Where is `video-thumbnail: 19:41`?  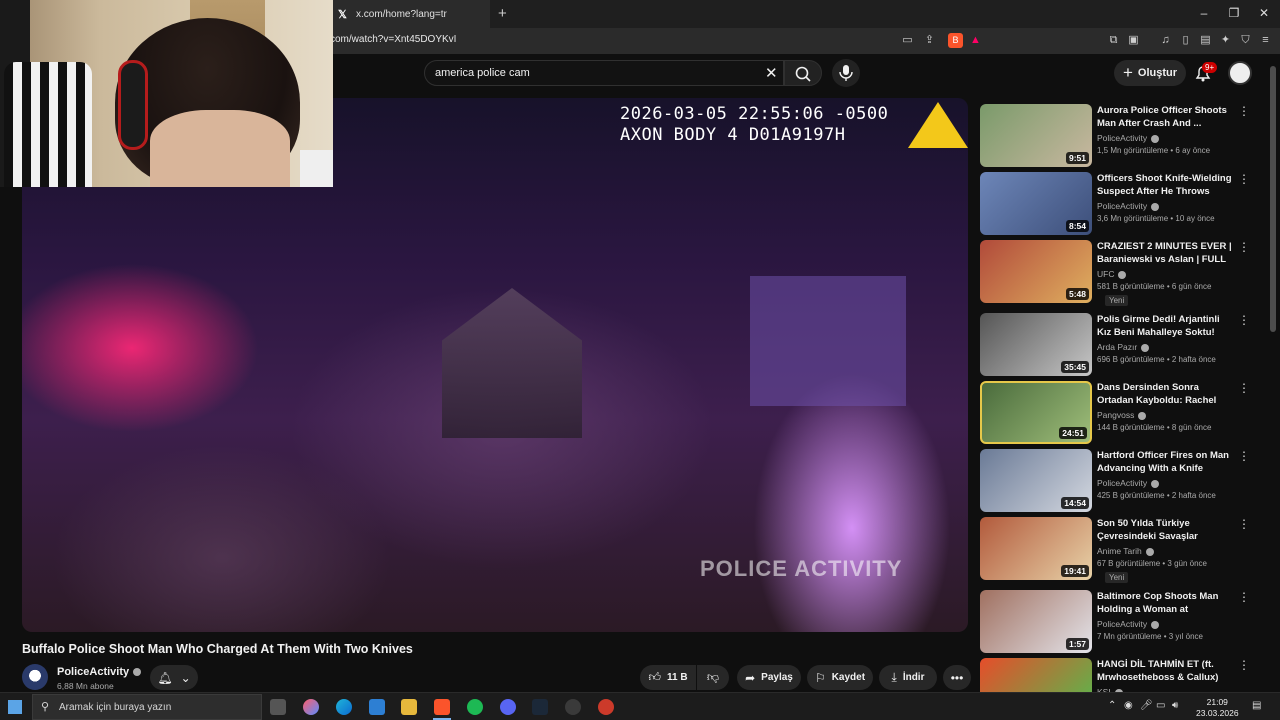 video-thumbnail: 19:41 is located at coordinates (1036, 548).